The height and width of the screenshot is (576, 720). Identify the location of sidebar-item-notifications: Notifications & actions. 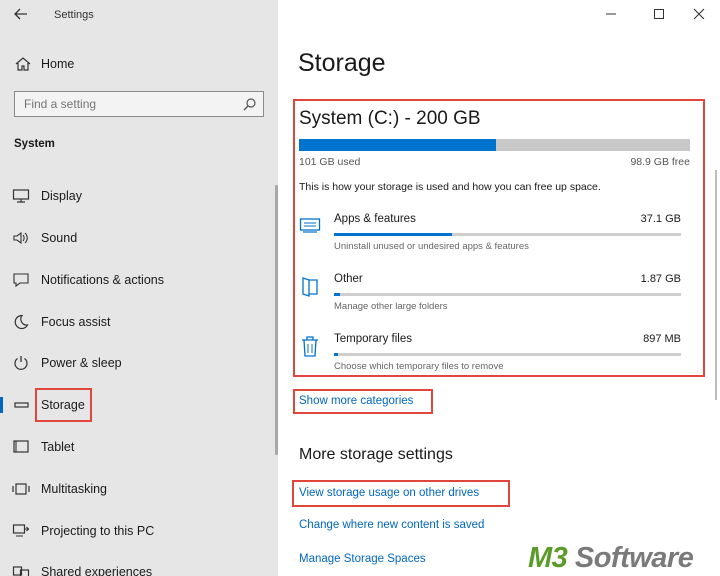
(138, 280).